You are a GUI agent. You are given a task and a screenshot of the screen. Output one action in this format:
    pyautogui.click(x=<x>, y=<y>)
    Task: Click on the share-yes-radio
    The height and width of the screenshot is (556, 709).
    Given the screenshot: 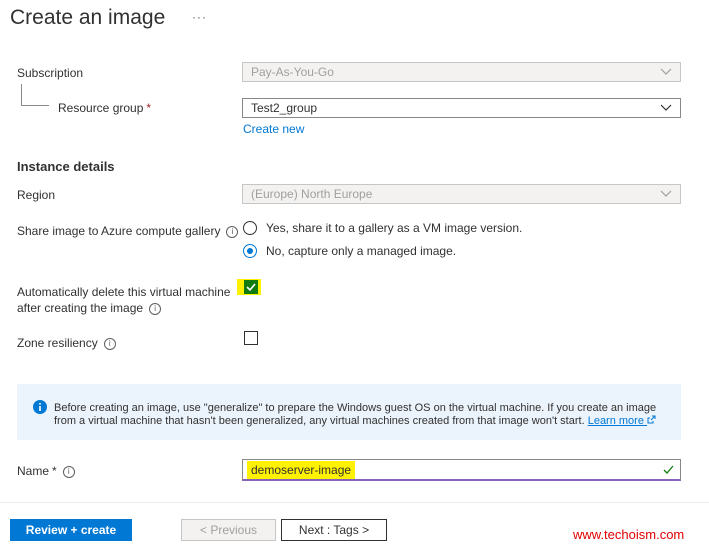 What is the action you would take?
    pyautogui.click(x=250, y=228)
    